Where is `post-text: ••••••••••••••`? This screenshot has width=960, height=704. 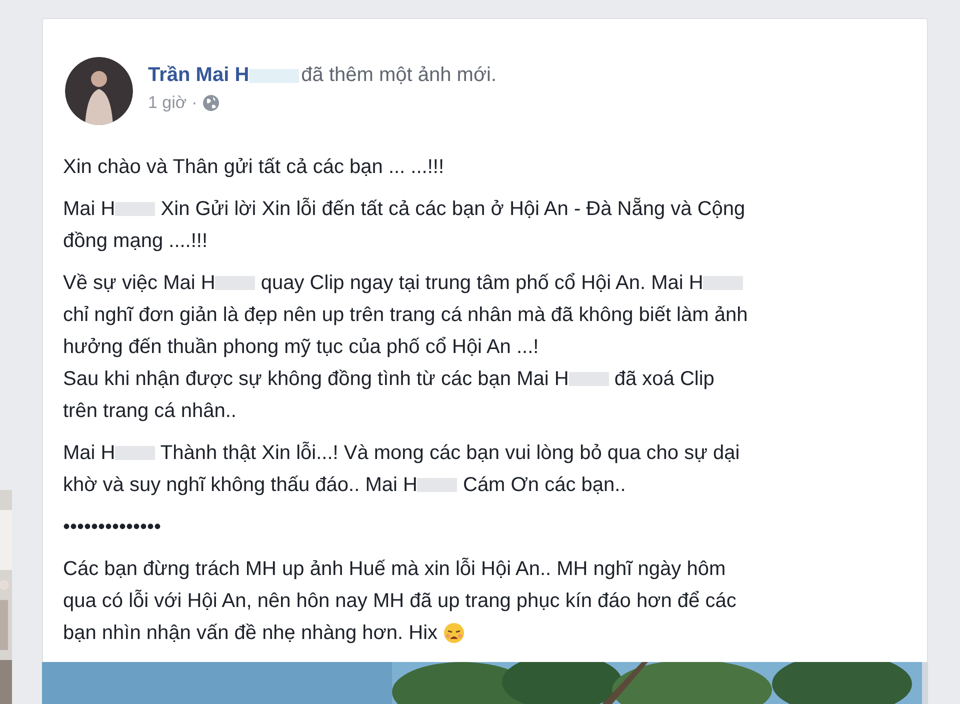 post-text: •••••••••••••• is located at coordinates (112, 527).